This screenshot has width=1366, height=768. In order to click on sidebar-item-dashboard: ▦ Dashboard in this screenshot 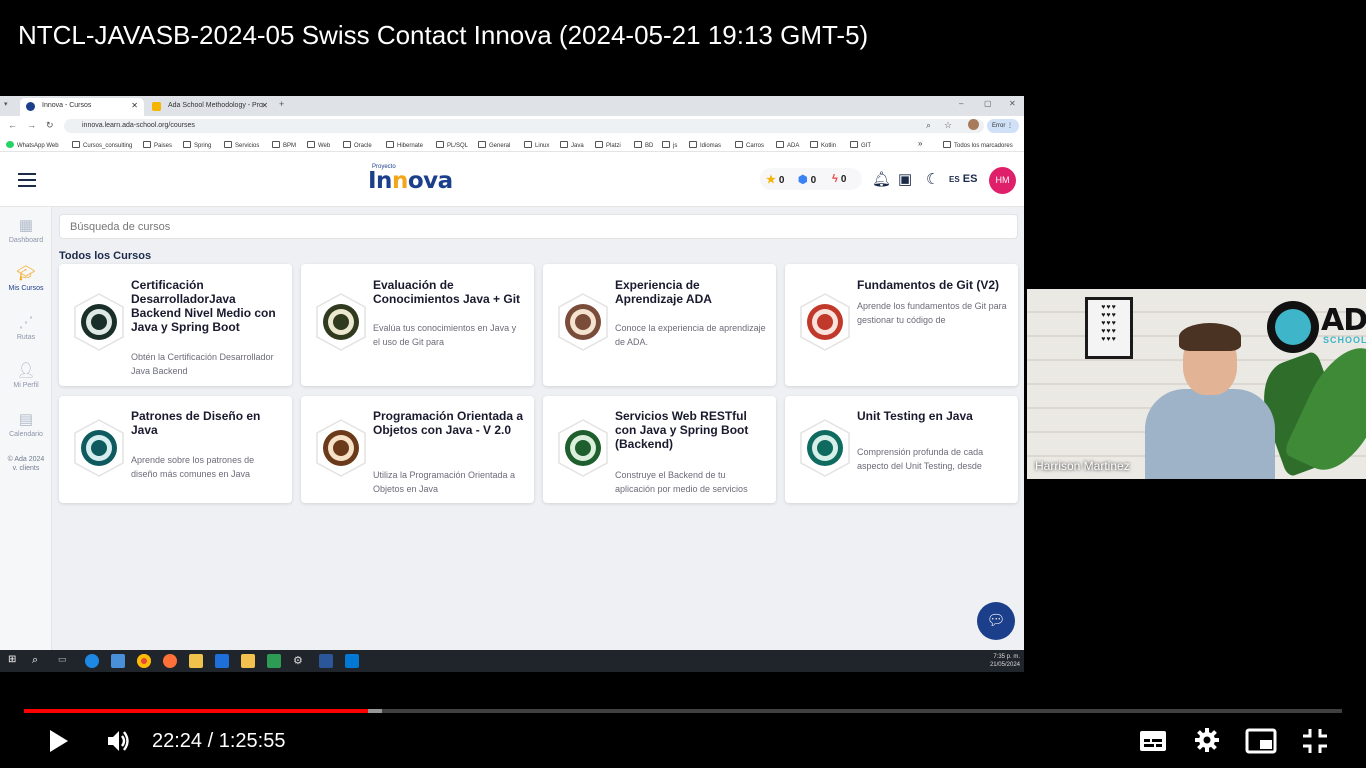, I will do `click(26, 230)`.